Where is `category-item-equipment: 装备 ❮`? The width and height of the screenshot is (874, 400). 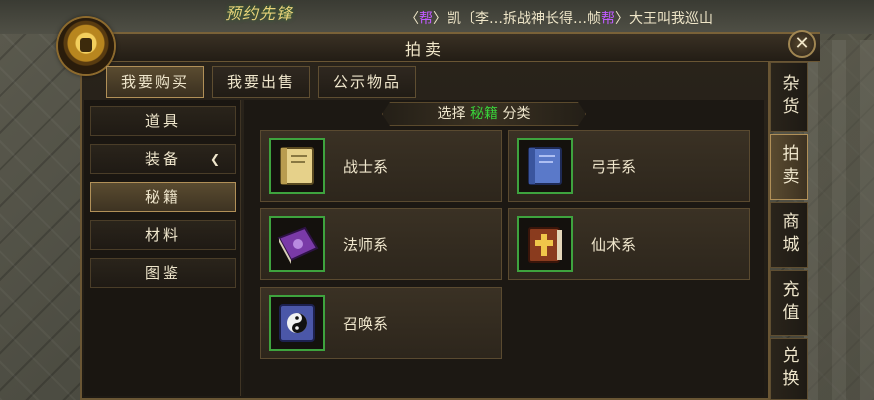 category-item-equipment: 装备 ❮ is located at coordinates (163, 159).